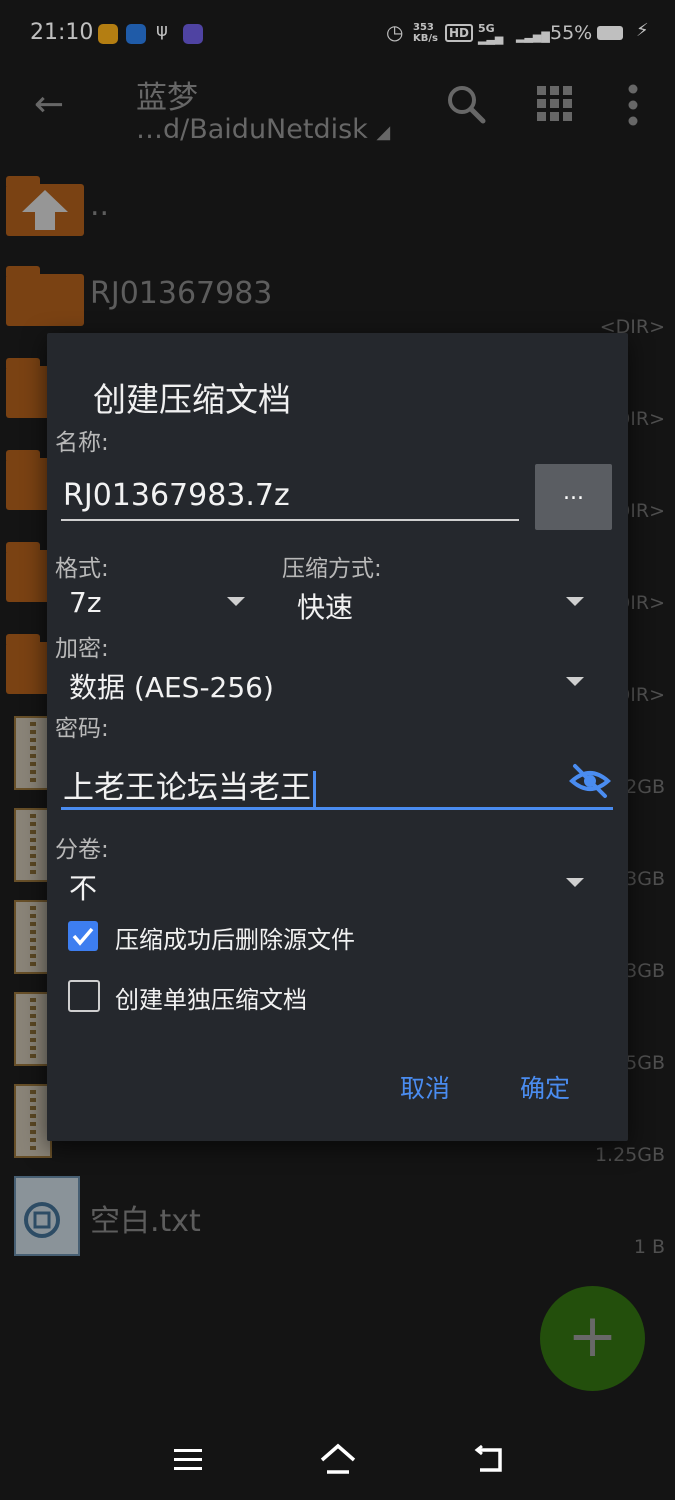  Describe the element at coordinates (187, 788) in the screenshot. I see `password-text: 上老王论坛当老王` at that location.